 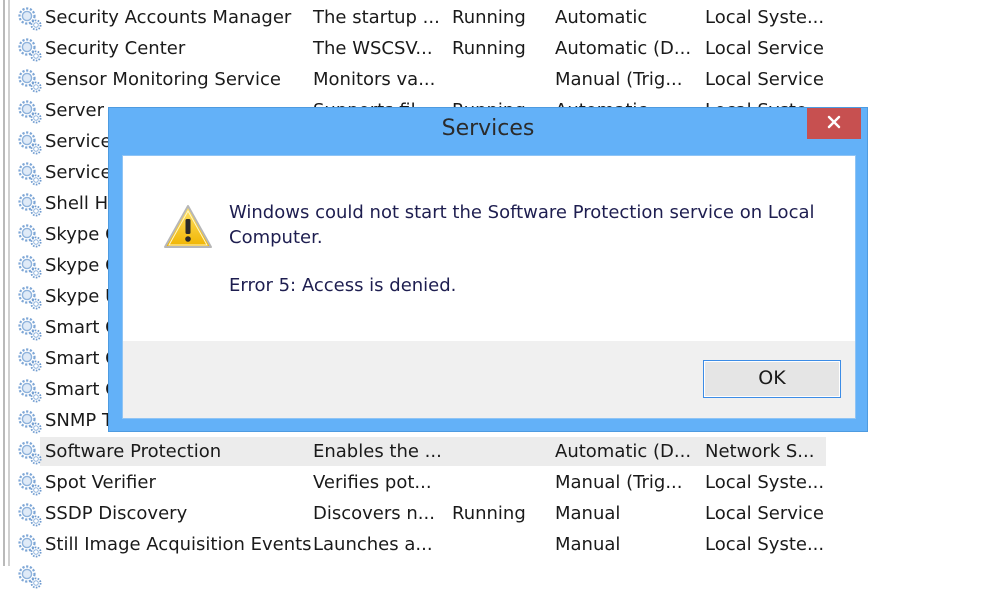 What do you see at coordinates (178, 544) in the screenshot?
I see `service-name: Still Image Acquisition Events` at bounding box center [178, 544].